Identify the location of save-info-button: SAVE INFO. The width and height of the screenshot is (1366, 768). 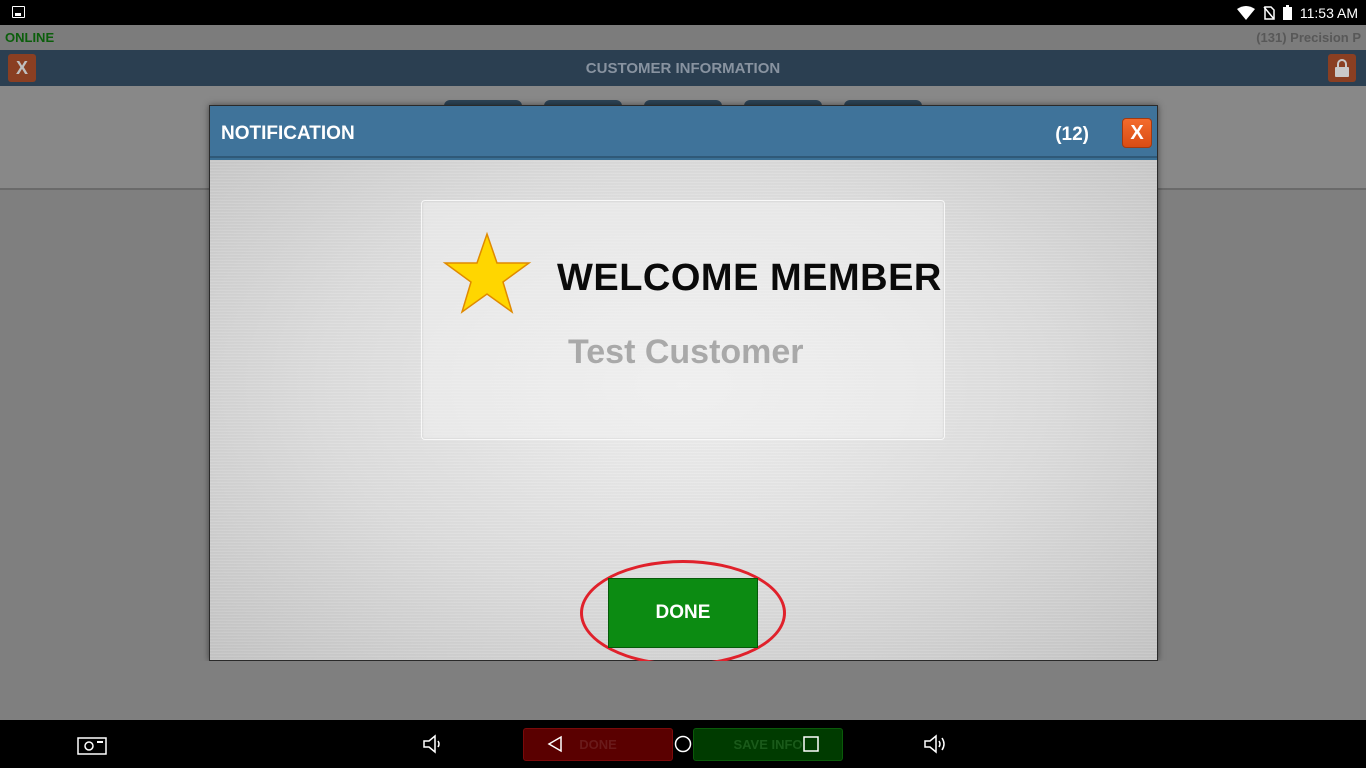
(768, 744).